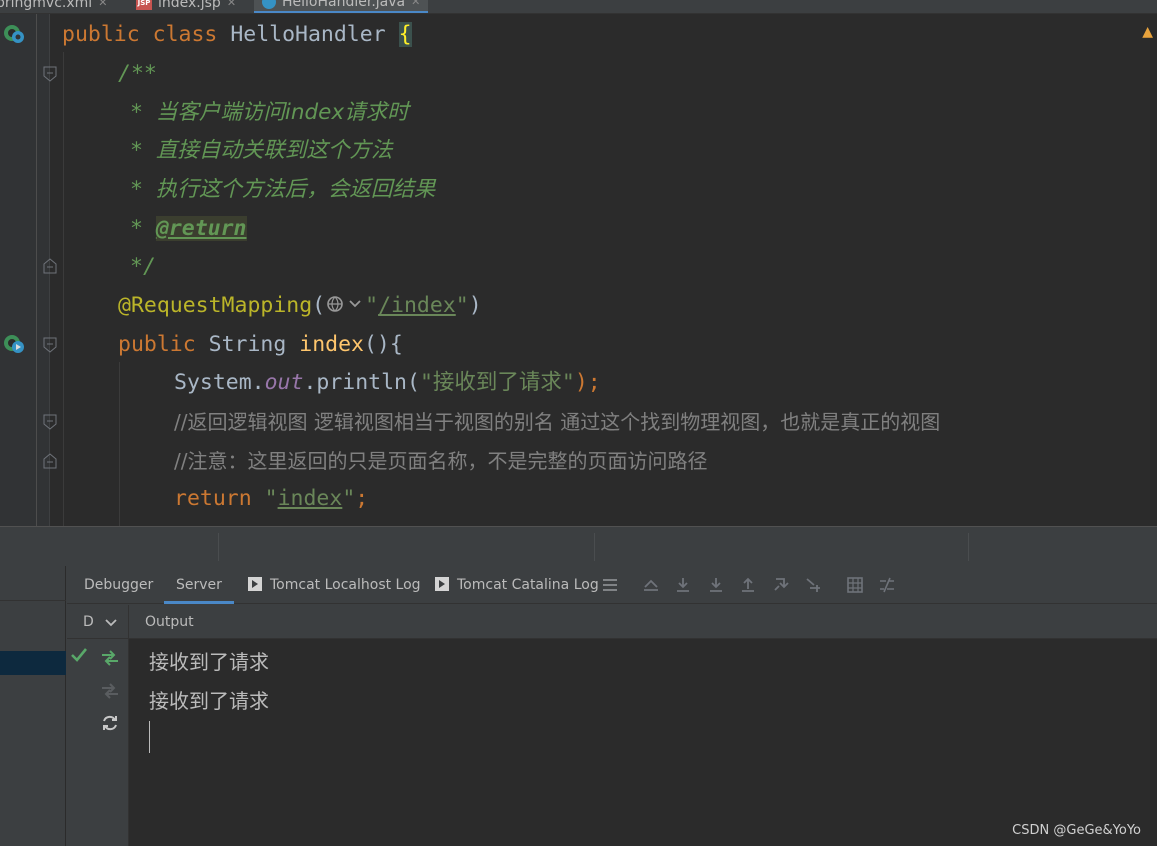 This screenshot has height=846, width=1157. I want to click on code-line-doc-2: * 直接自动关联到这个方法, so click(261, 150).